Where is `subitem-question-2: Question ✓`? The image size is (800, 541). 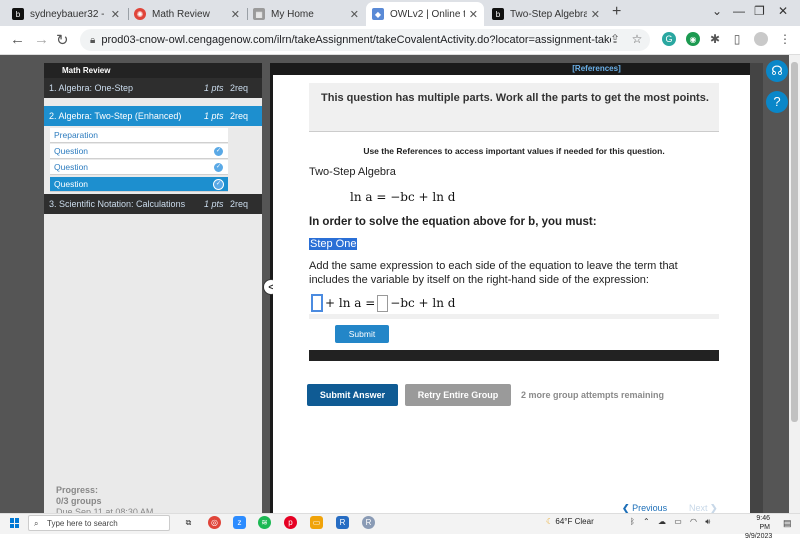
subitem-question-2: Question ✓ is located at coordinates (139, 167).